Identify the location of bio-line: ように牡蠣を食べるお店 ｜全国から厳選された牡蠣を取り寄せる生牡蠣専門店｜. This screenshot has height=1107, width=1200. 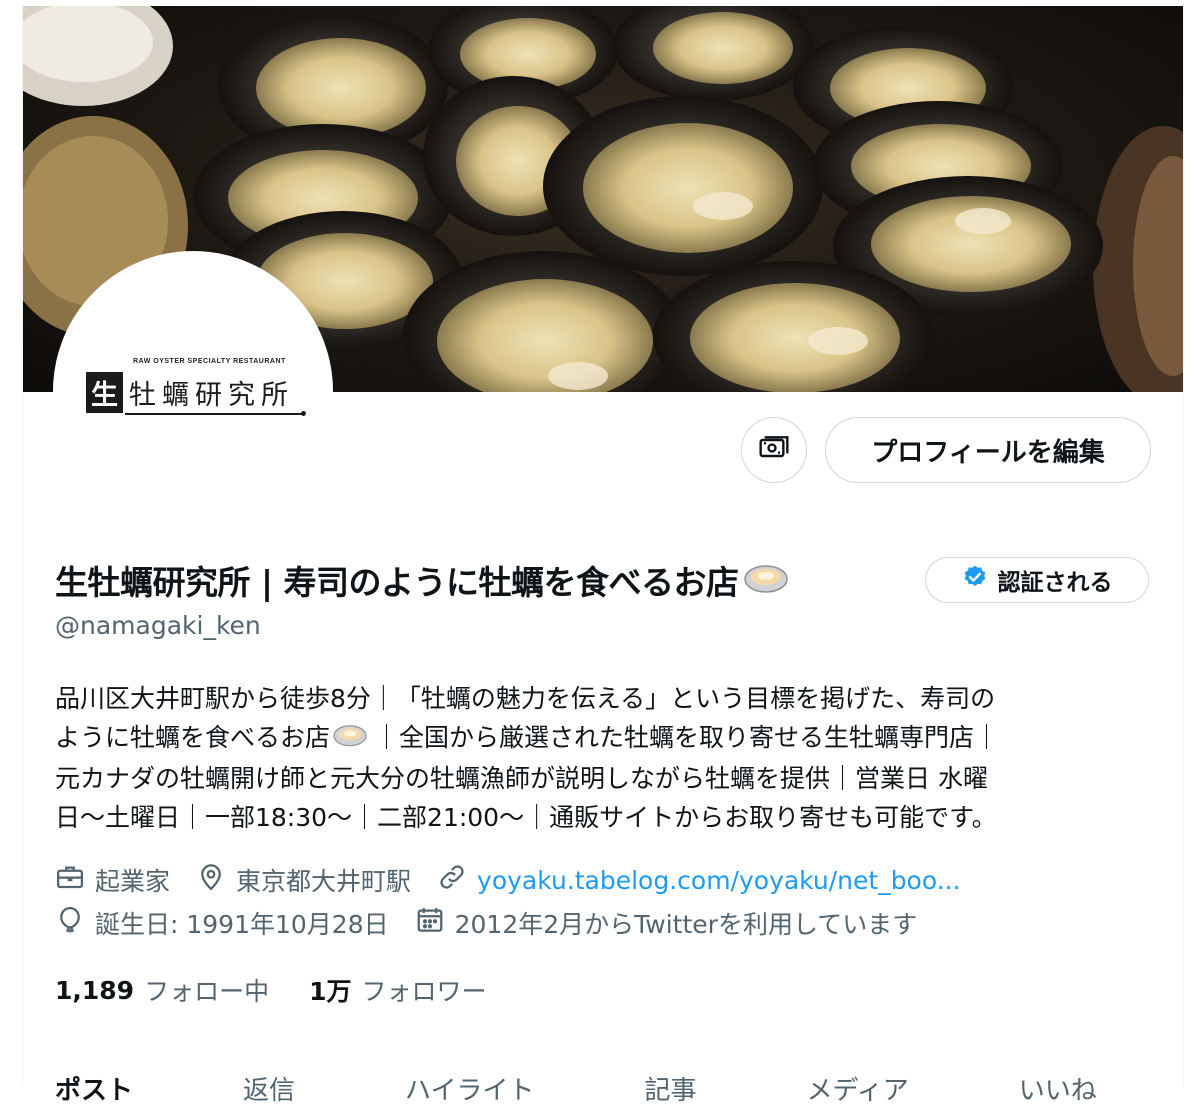
(610, 738).